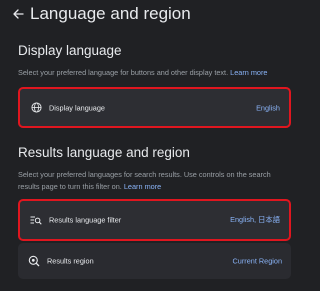 Image resolution: width=320 pixels, height=291 pixels. I want to click on arrow-back-icon, so click(18, 14).